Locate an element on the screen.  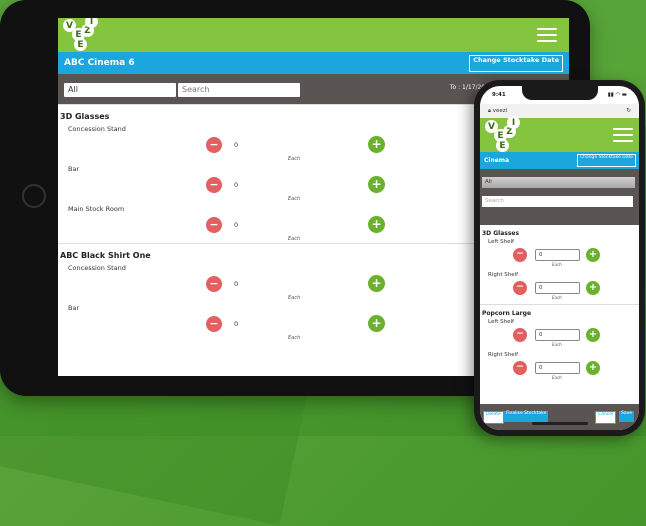
save-button: Save is located at coordinates (627, 416).